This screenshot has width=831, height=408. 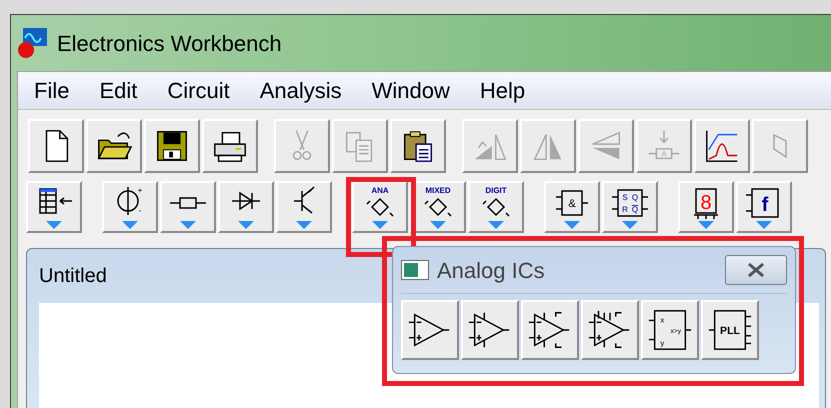 I want to click on chip-bin-button: DIGIT, so click(x=496, y=207).